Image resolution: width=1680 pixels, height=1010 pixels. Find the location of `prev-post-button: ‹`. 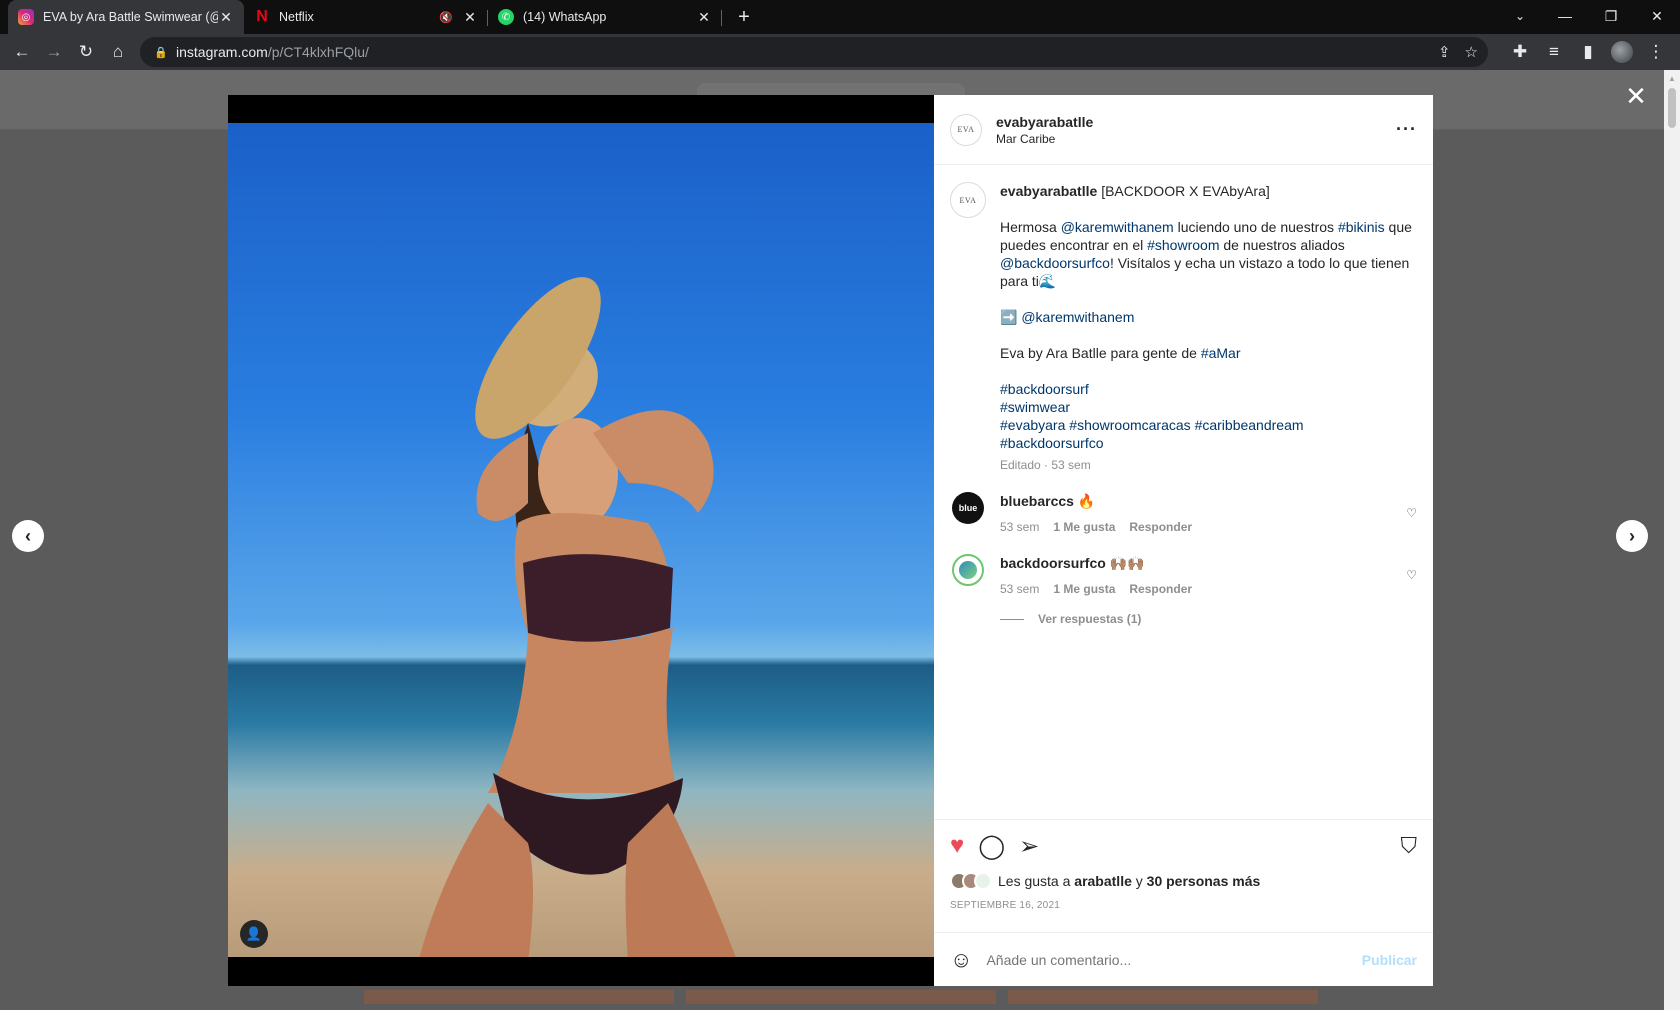

prev-post-button: ‹ is located at coordinates (28, 536).